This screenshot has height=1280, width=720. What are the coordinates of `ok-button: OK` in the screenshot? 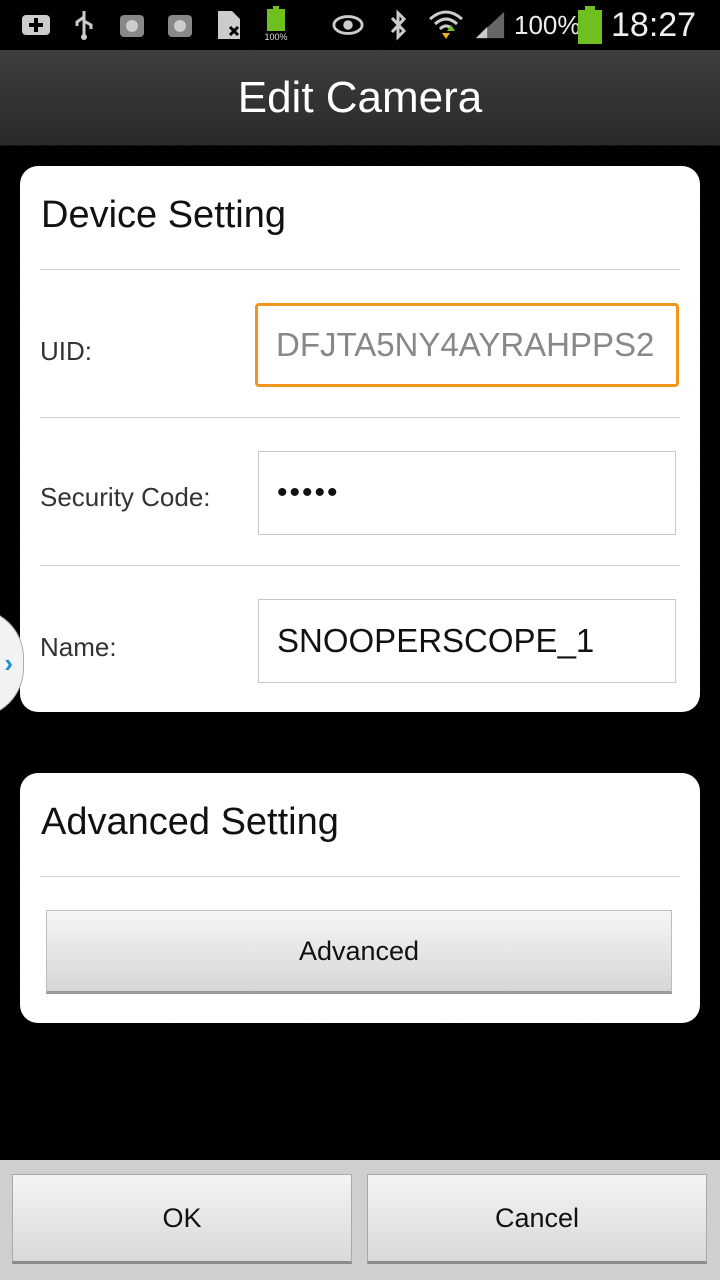 It's located at (182, 1219).